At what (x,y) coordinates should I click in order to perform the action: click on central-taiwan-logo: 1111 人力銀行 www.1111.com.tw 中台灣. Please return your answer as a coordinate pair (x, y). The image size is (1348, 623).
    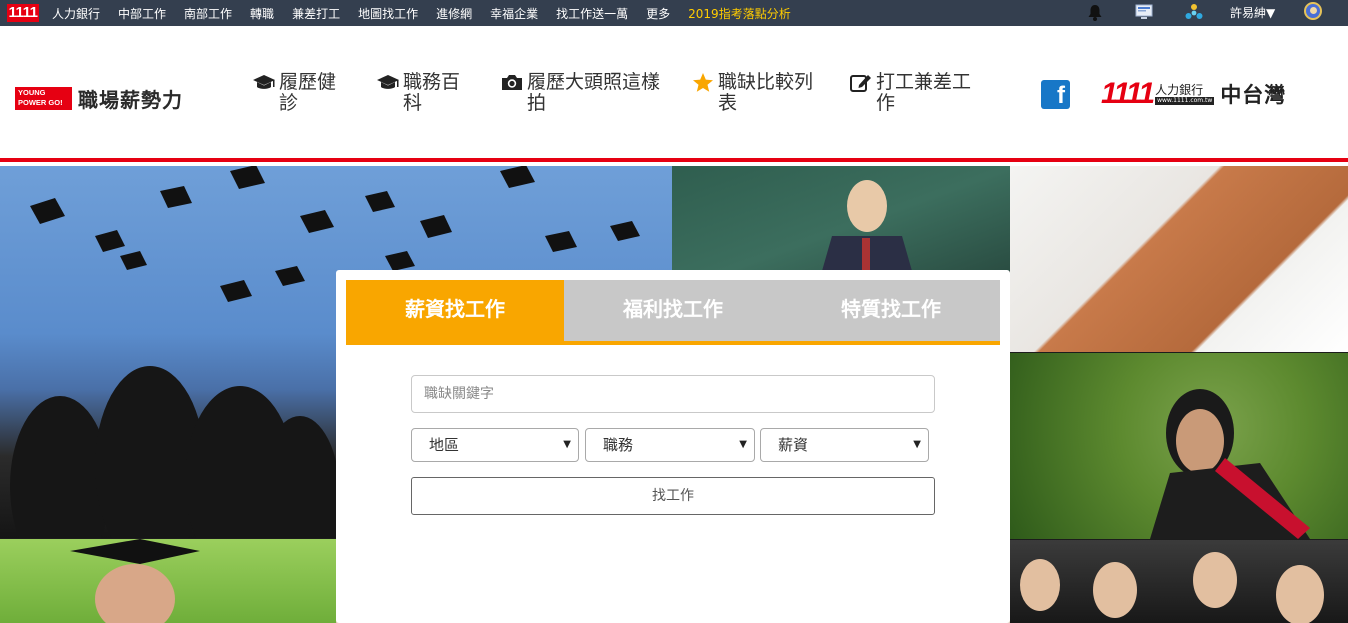
    Looking at the image, I should click on (1193, 94).